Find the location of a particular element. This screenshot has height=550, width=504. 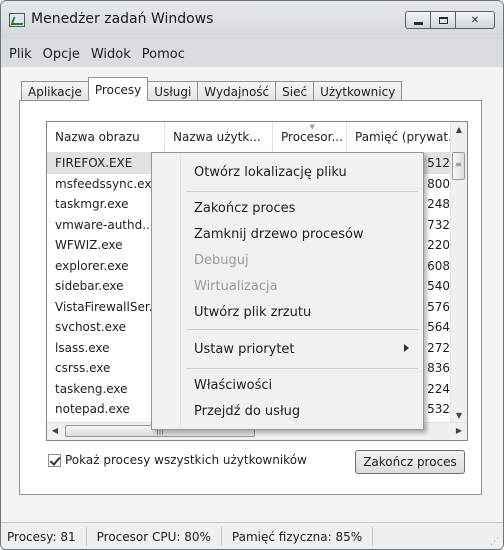

process-name: taskeng.exe is located at coordinates (91, 388).